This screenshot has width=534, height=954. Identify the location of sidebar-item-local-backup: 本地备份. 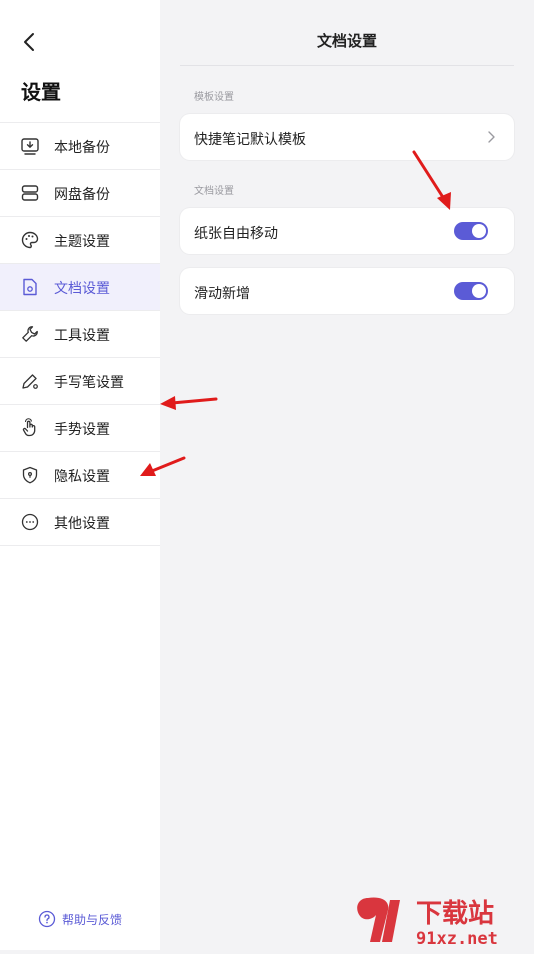
(80, 145).